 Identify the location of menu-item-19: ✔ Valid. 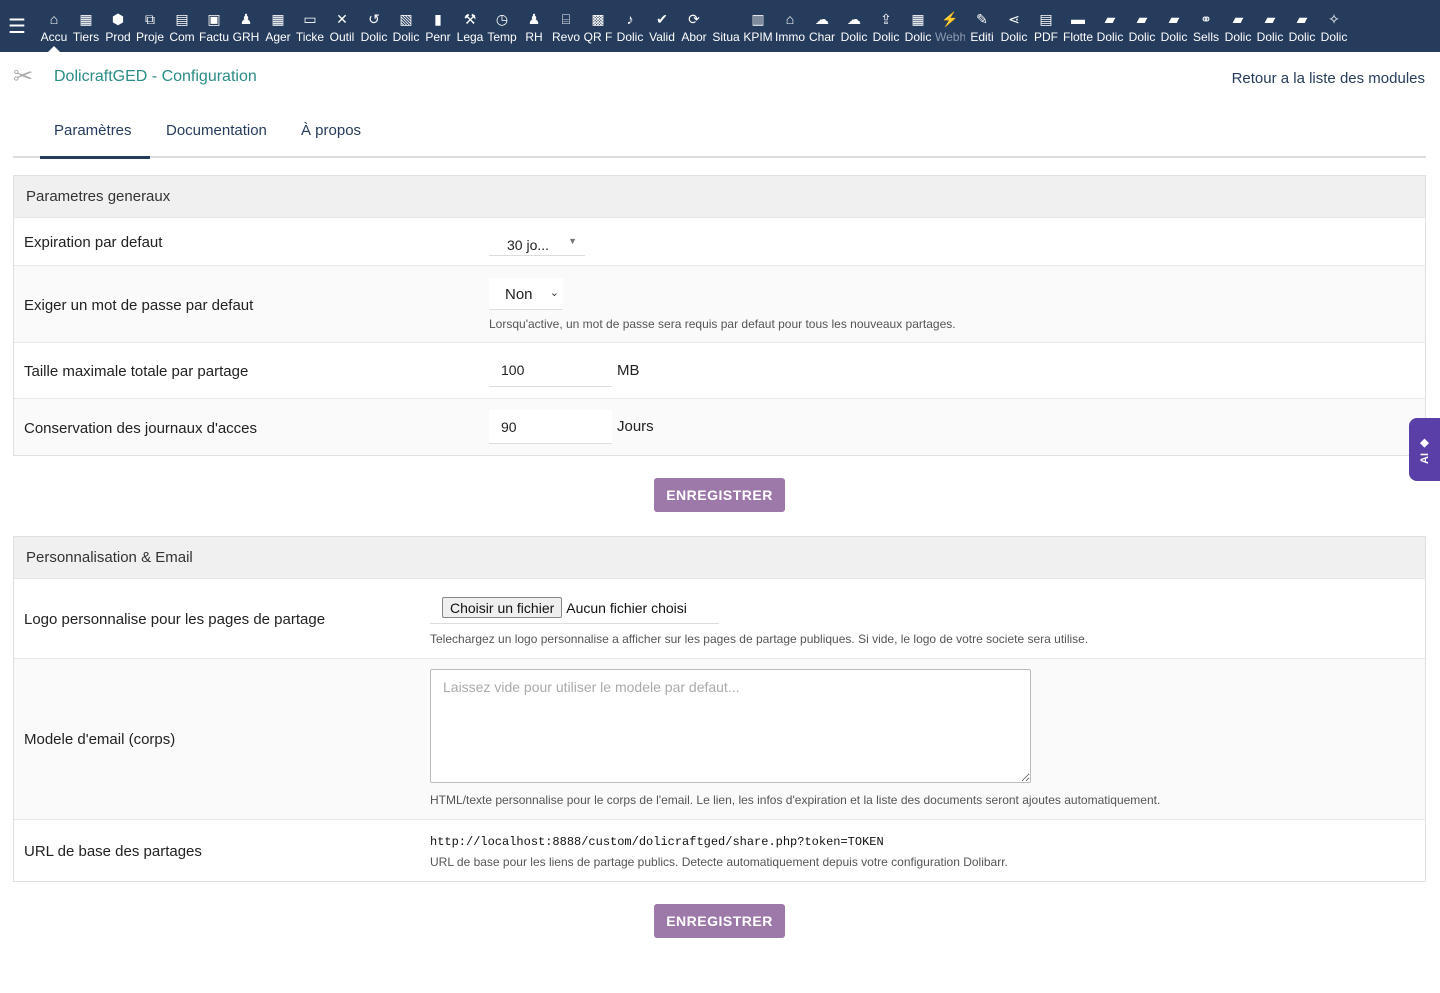
(662, 26).